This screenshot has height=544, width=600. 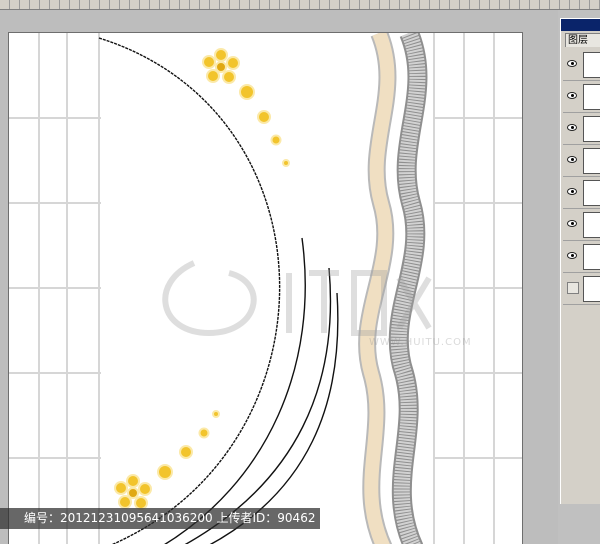 I want to click on right-tile-grid, so click(x=477, y=288).